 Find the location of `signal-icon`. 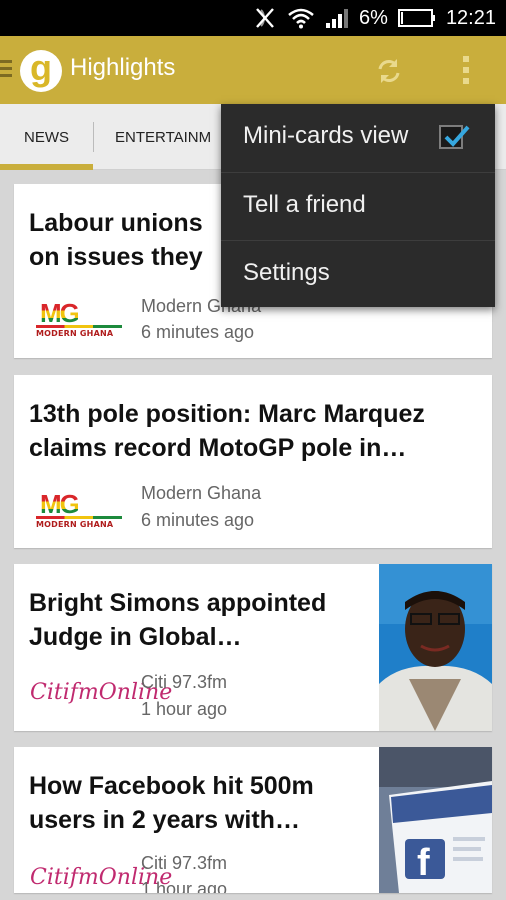

signal-icon is located at coordinates (337, 18).